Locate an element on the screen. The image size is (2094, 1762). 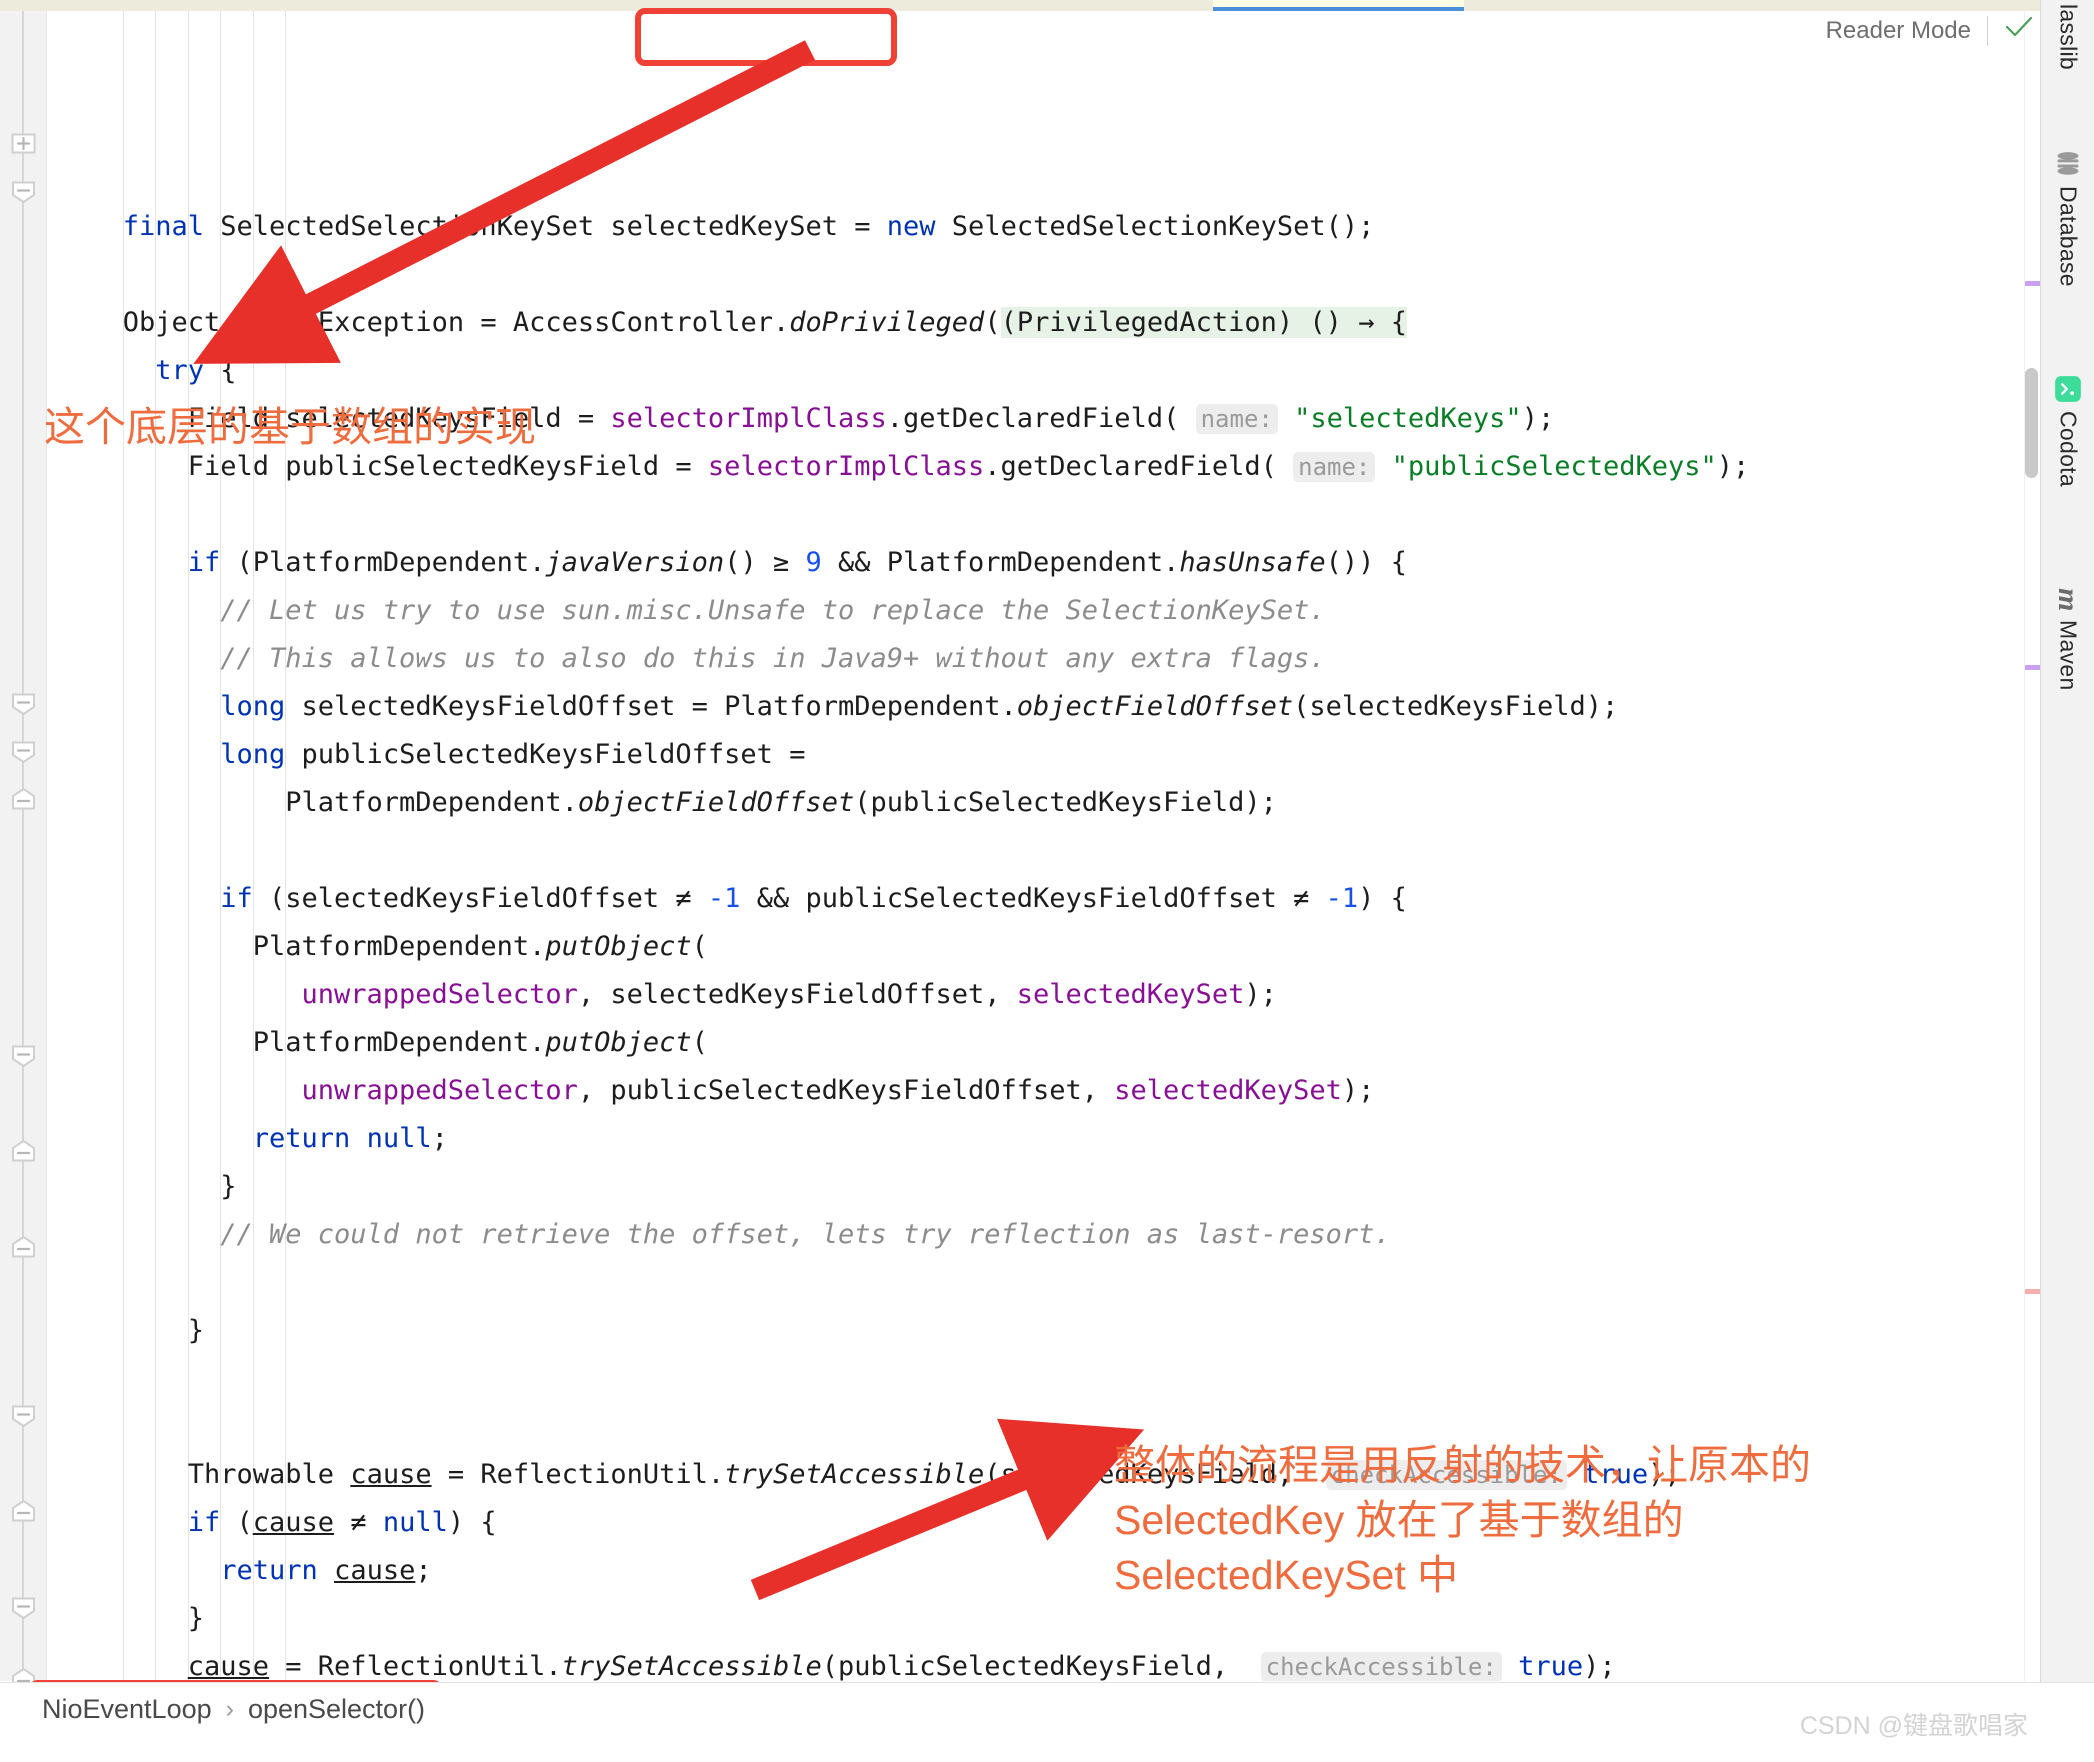
tool-button-lasslib-label: lasslib is located at coordinates (2068, 37).